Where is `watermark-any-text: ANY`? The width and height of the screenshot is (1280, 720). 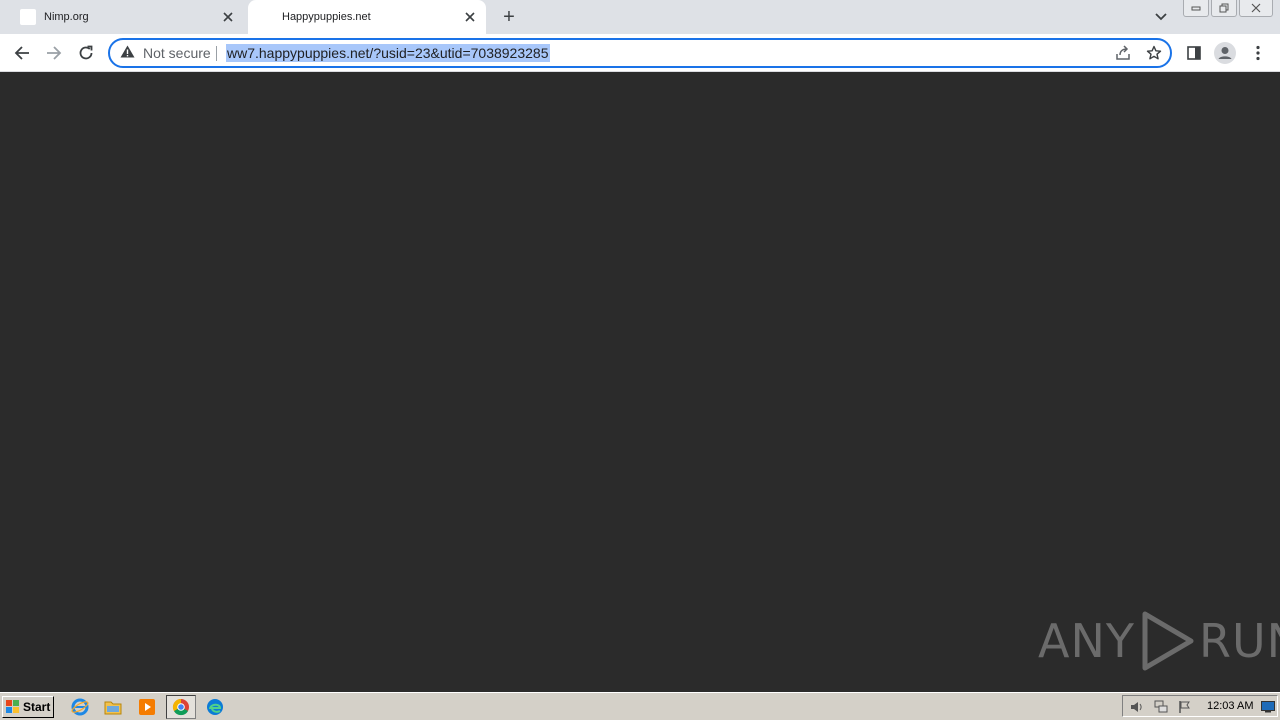
watermark-any-text: ANY is located at coordinates (1086, 641).